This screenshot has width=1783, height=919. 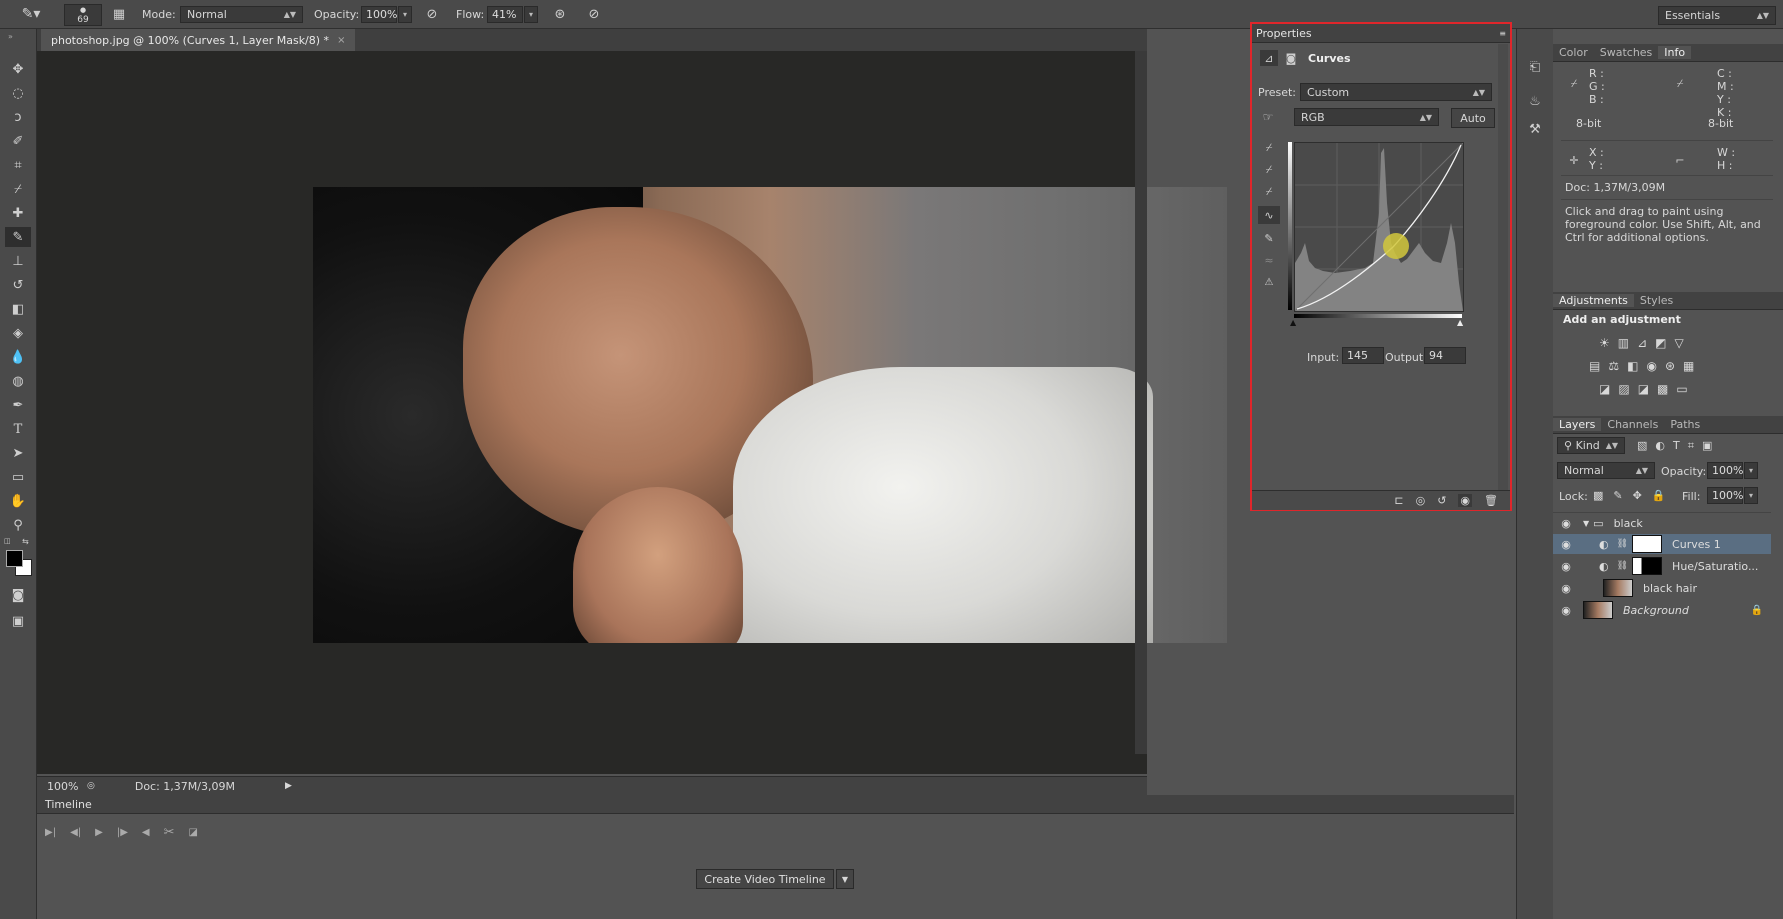 I want to click on targeted-adjustment-icon: ☞, so click(x=1268, y=117).